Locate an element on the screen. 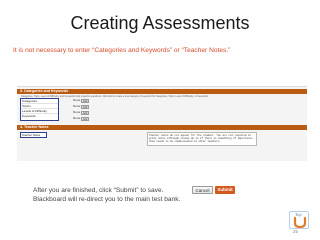  levels-row: None Add is located at coordinates (184, 112).